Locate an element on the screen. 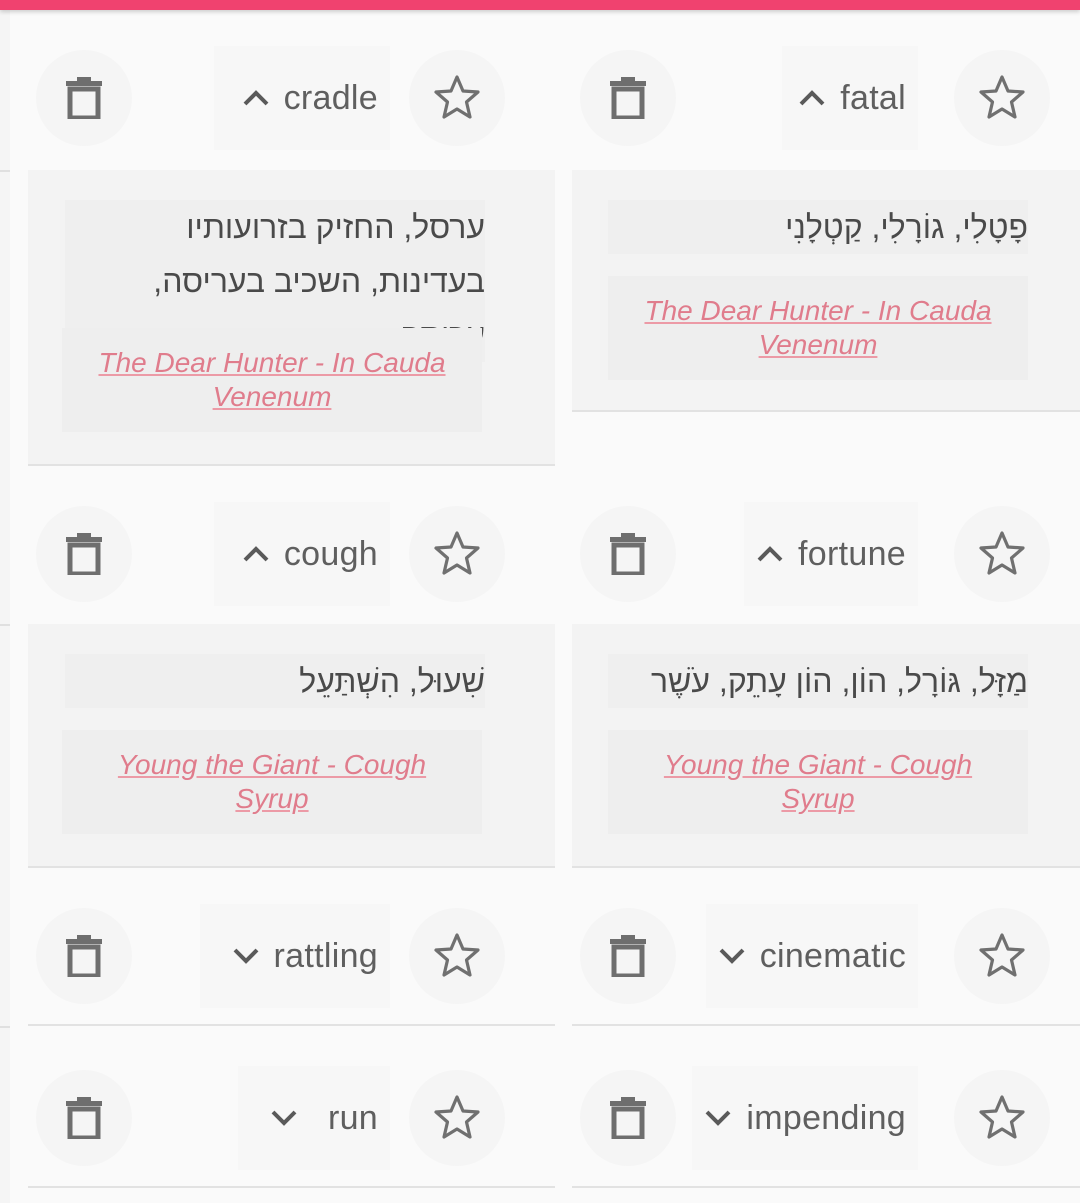 The image size is (1080, 1203). top-accent-bar is located at coordinates (540, 5).